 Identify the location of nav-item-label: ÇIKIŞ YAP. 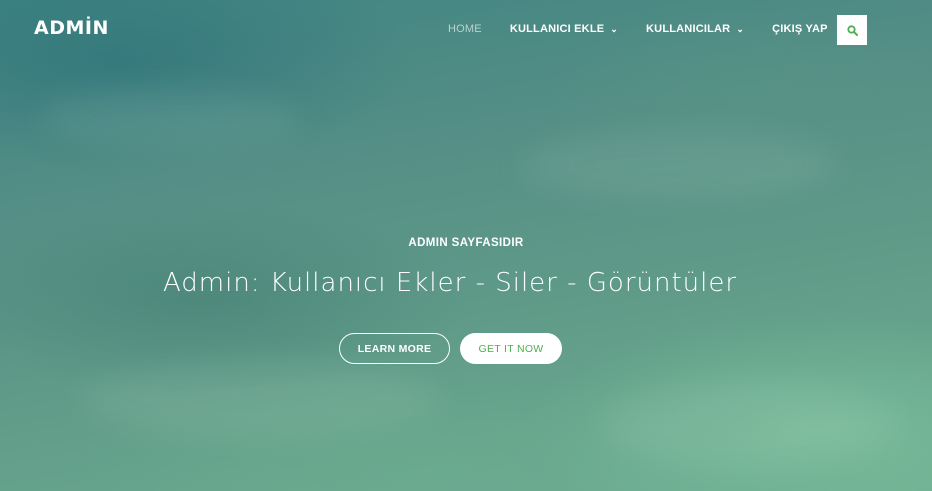
(800, 29).